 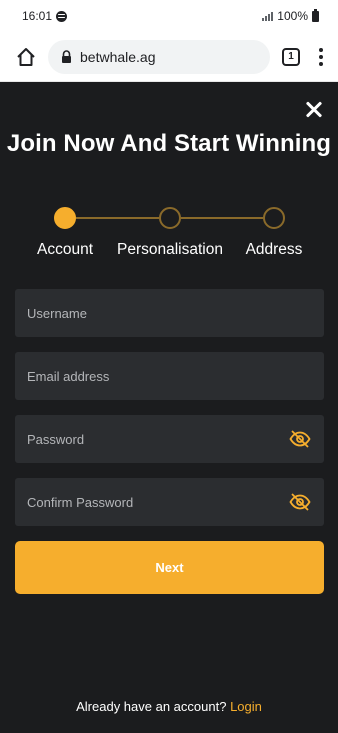 I want to click on step-label-address: Address, so click(x=274, y=249).